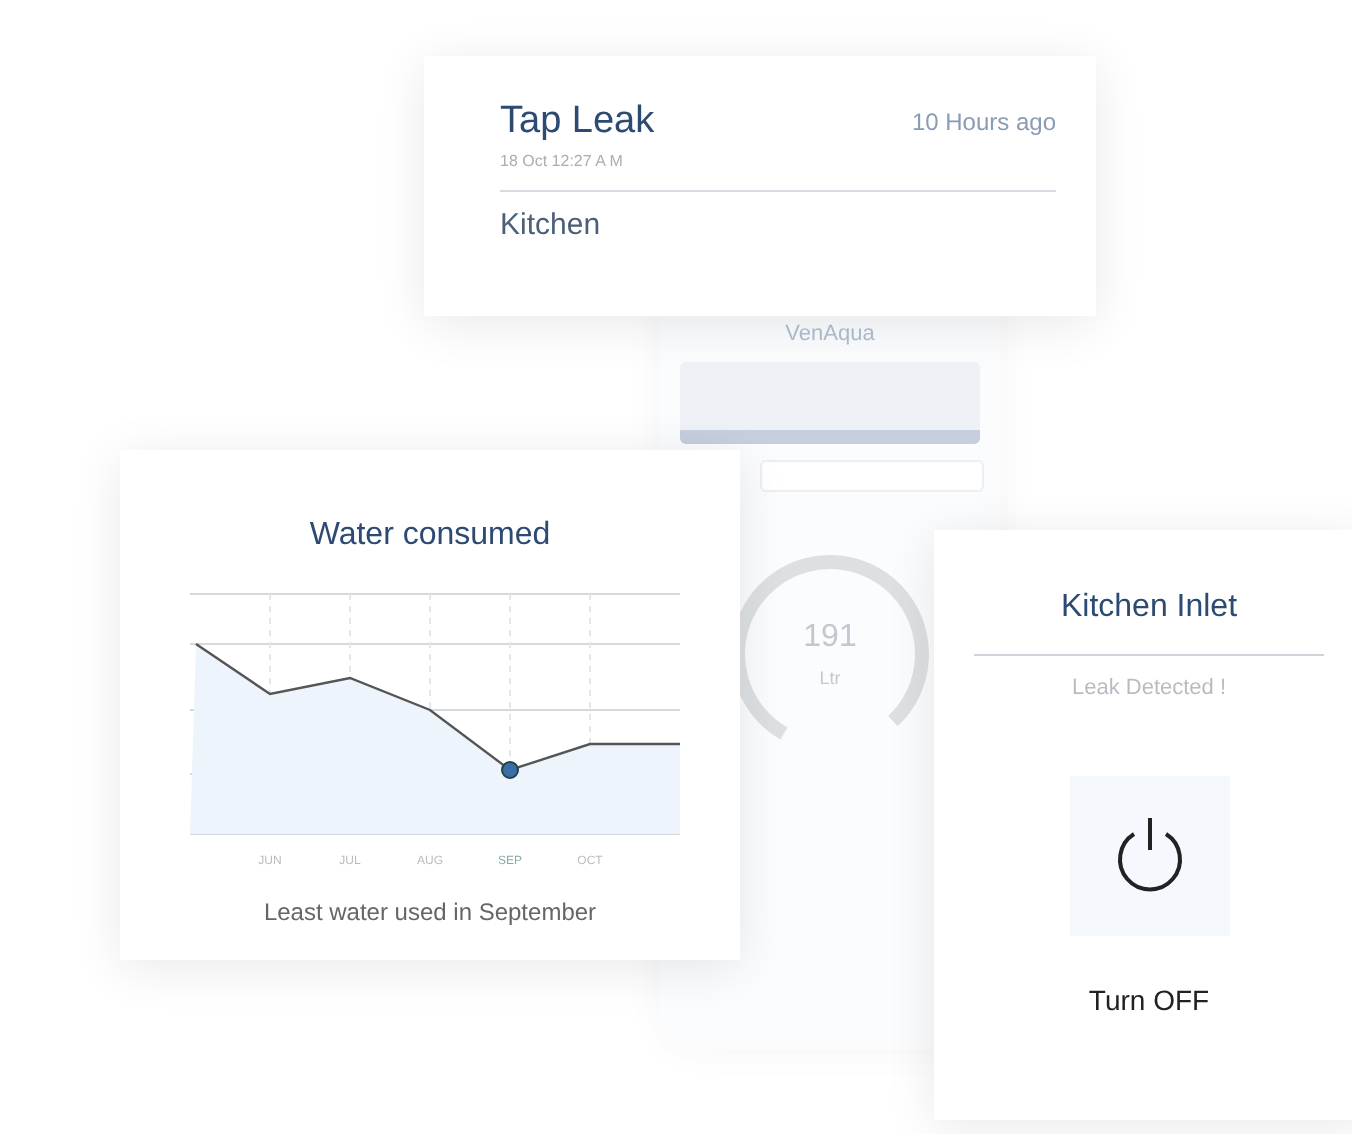 This screenshot has width=1352, height=1134. What do you see at coordinates (1149, 688) in the screenshot?
I see `leak-status: Leak Detected !` at bounding box center [1149, 688].